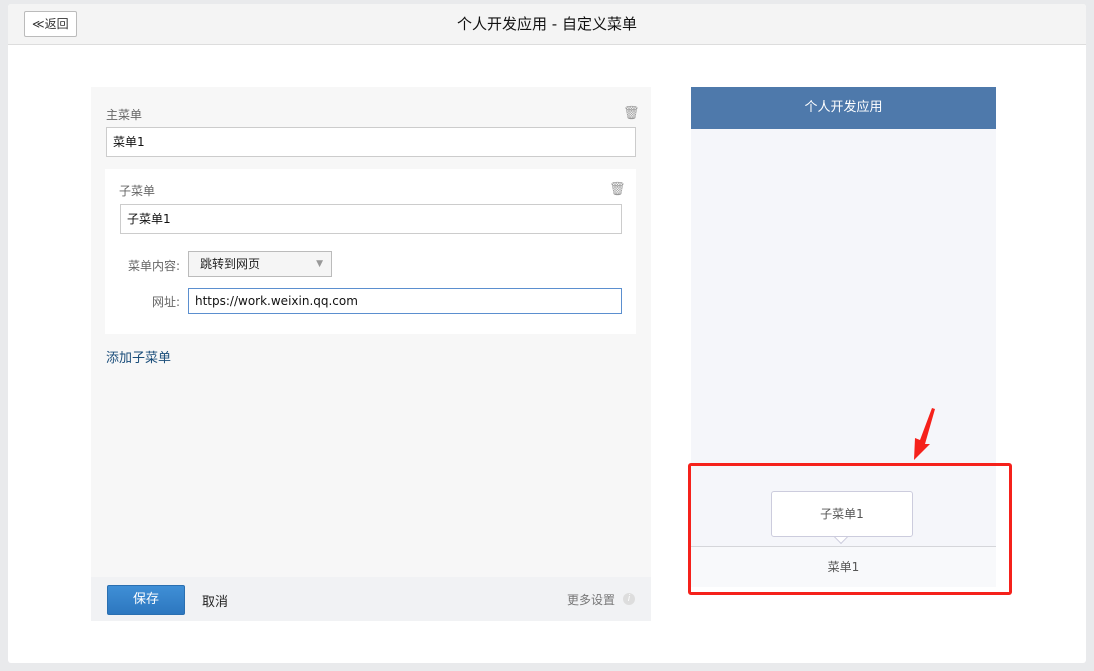 Image resolution: width=1094 pixels, height=671 pixels. I want to click on dropdown-arrow-icon: ▼, so click(319, 264).